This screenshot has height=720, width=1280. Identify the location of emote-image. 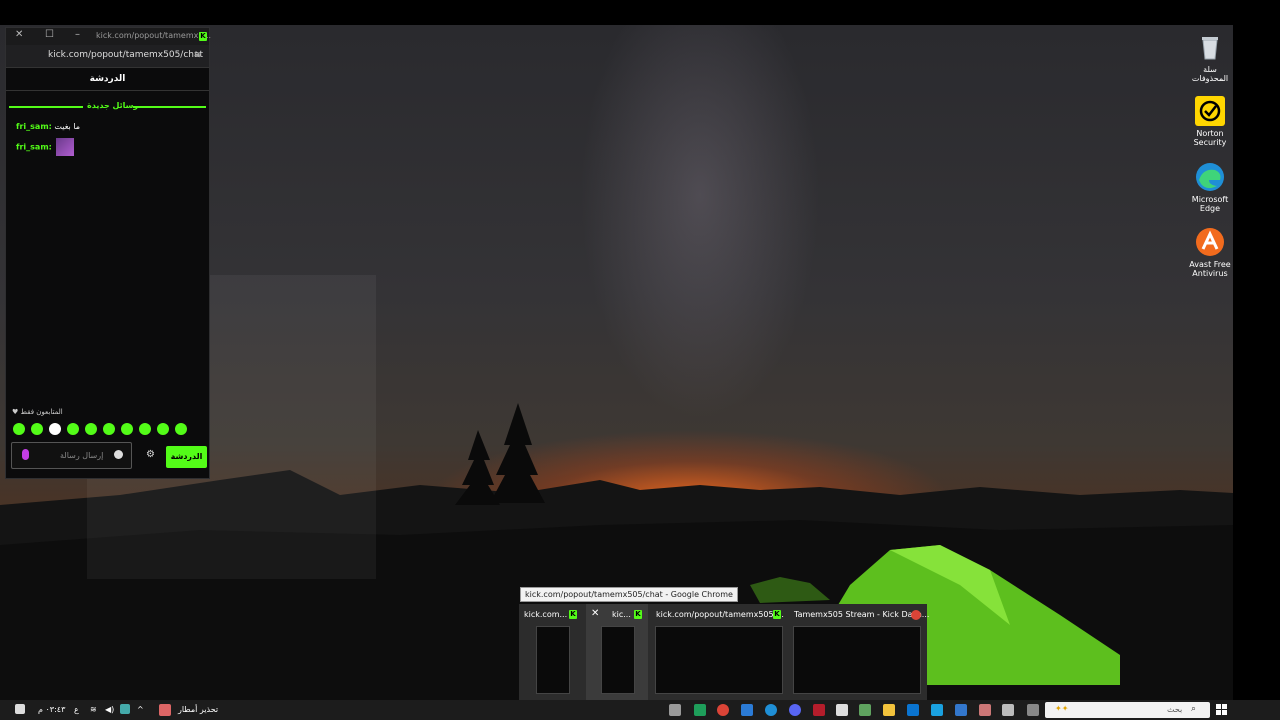
(65, 147).